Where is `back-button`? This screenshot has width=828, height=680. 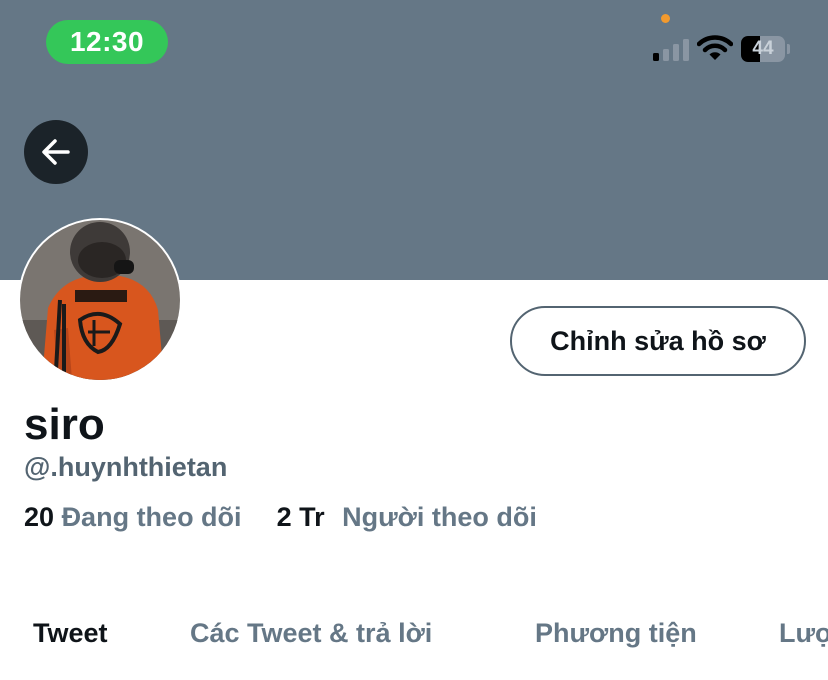 back-button is located at coordinates (56, 152).